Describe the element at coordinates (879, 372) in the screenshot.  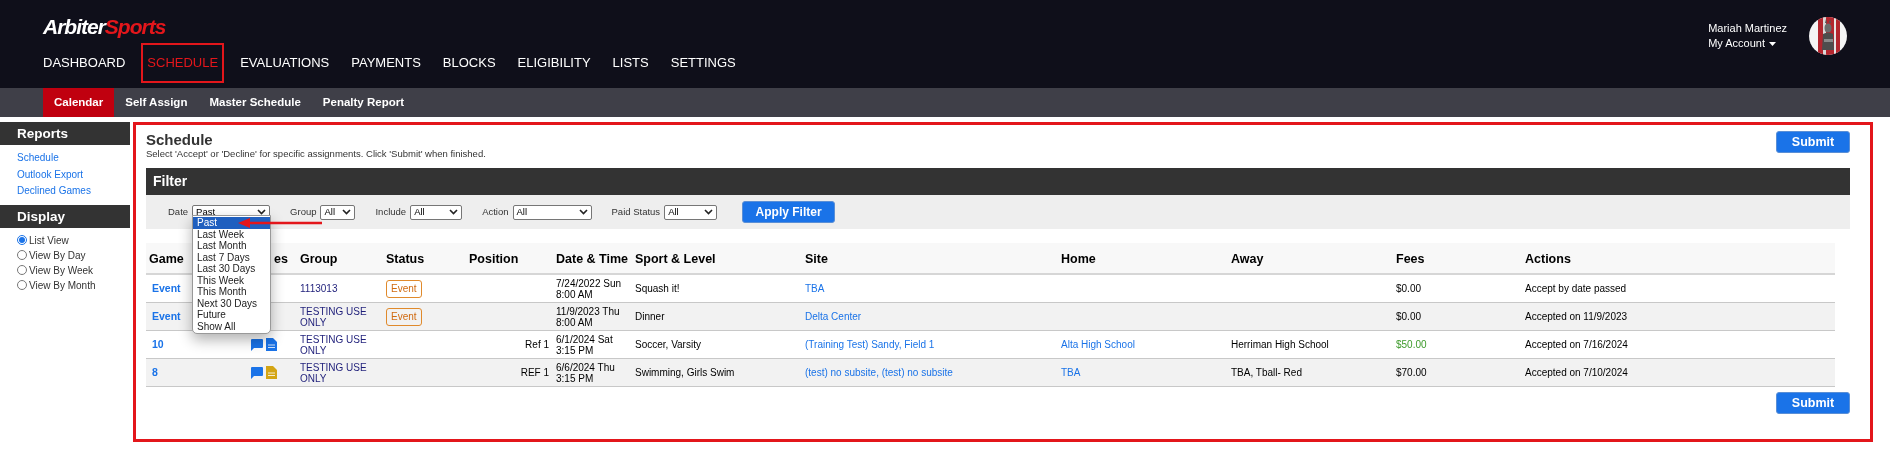
I see `site-link: (test) no subsite, (test) no subsite` at that location.